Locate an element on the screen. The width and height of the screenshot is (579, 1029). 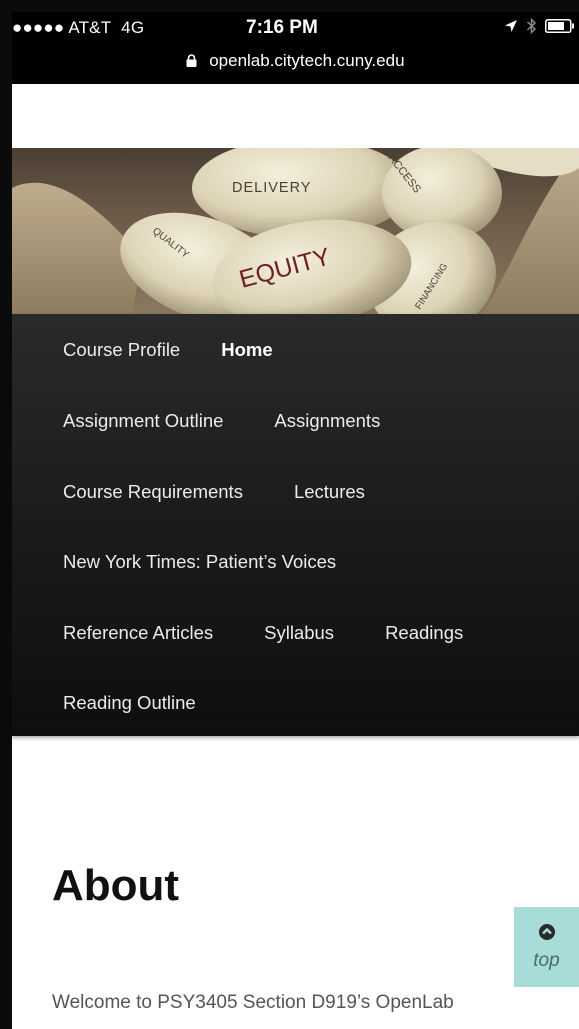
back-to-top-button: top is located at coordinates (546, 947).